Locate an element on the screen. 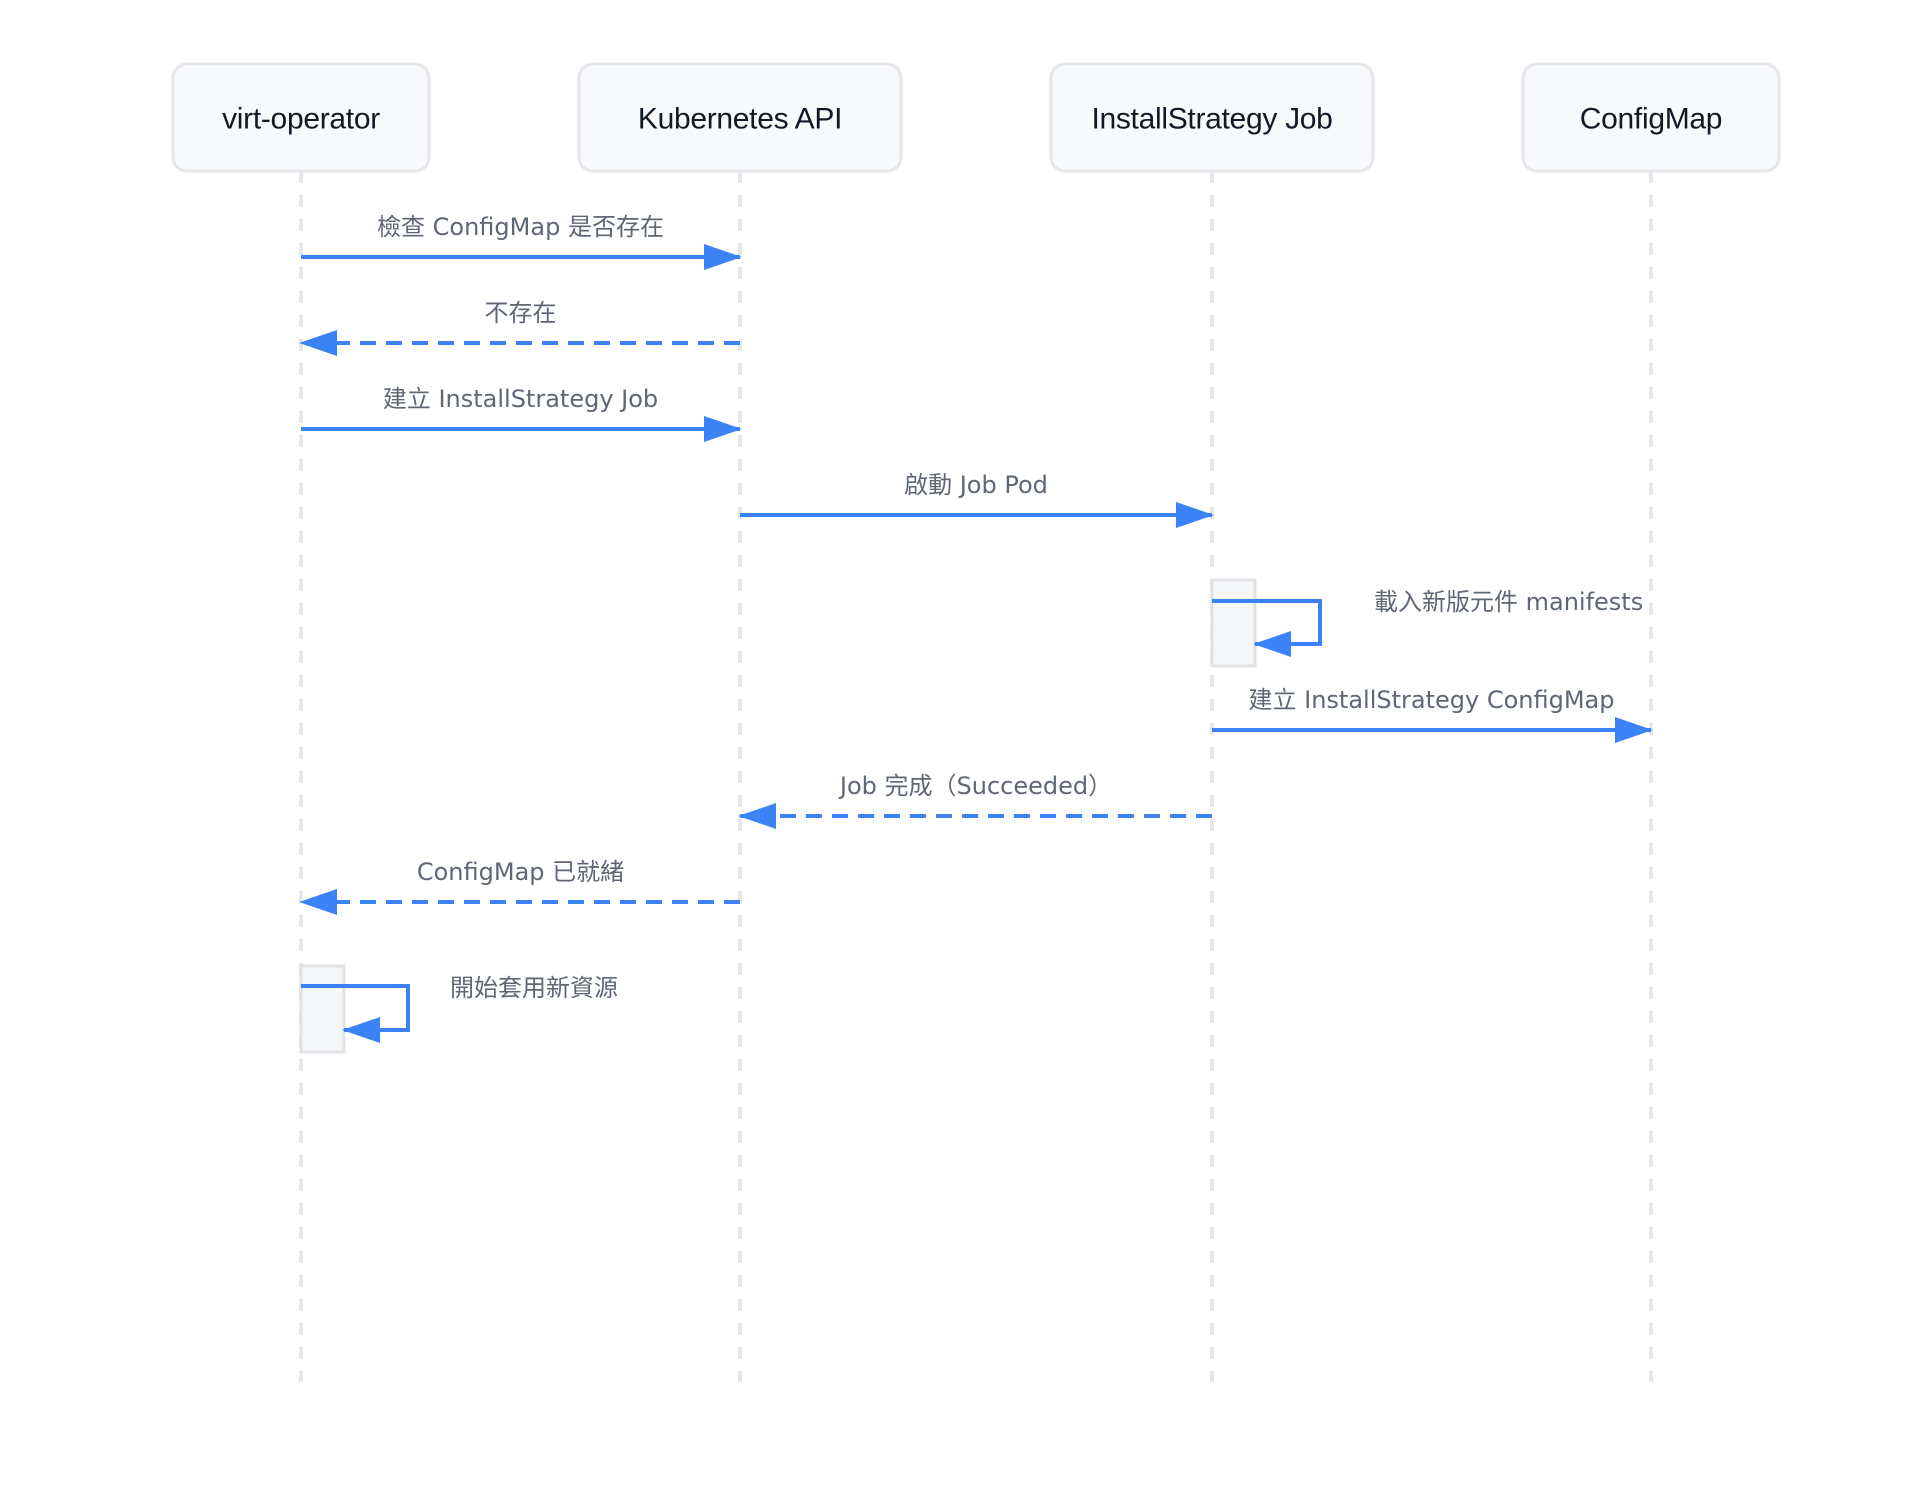 Image resolution: width=1920 pixels, height=1494 pixels. message-6: 建立 InstallStrategy ConfigMap is located at coordinates (1432, 714).